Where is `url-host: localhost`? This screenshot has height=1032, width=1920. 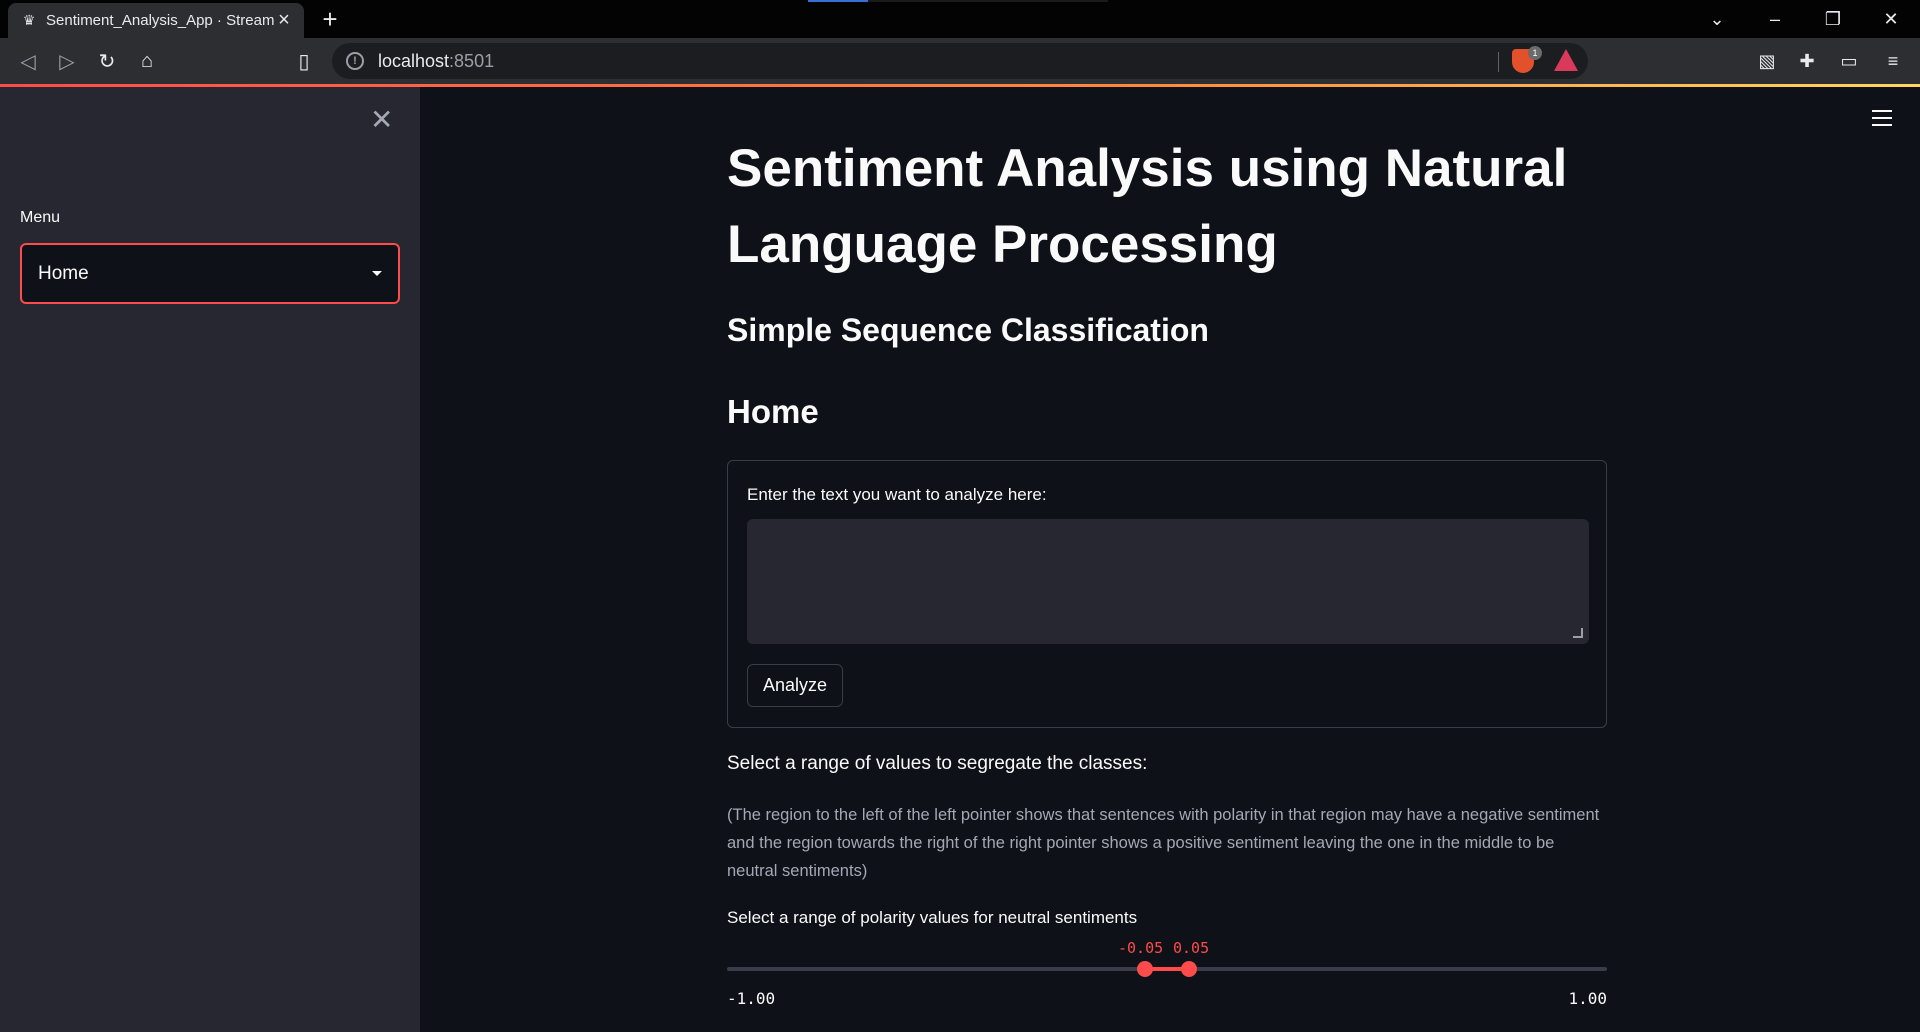 url-host: localhost is located at coordinates (414, 60).